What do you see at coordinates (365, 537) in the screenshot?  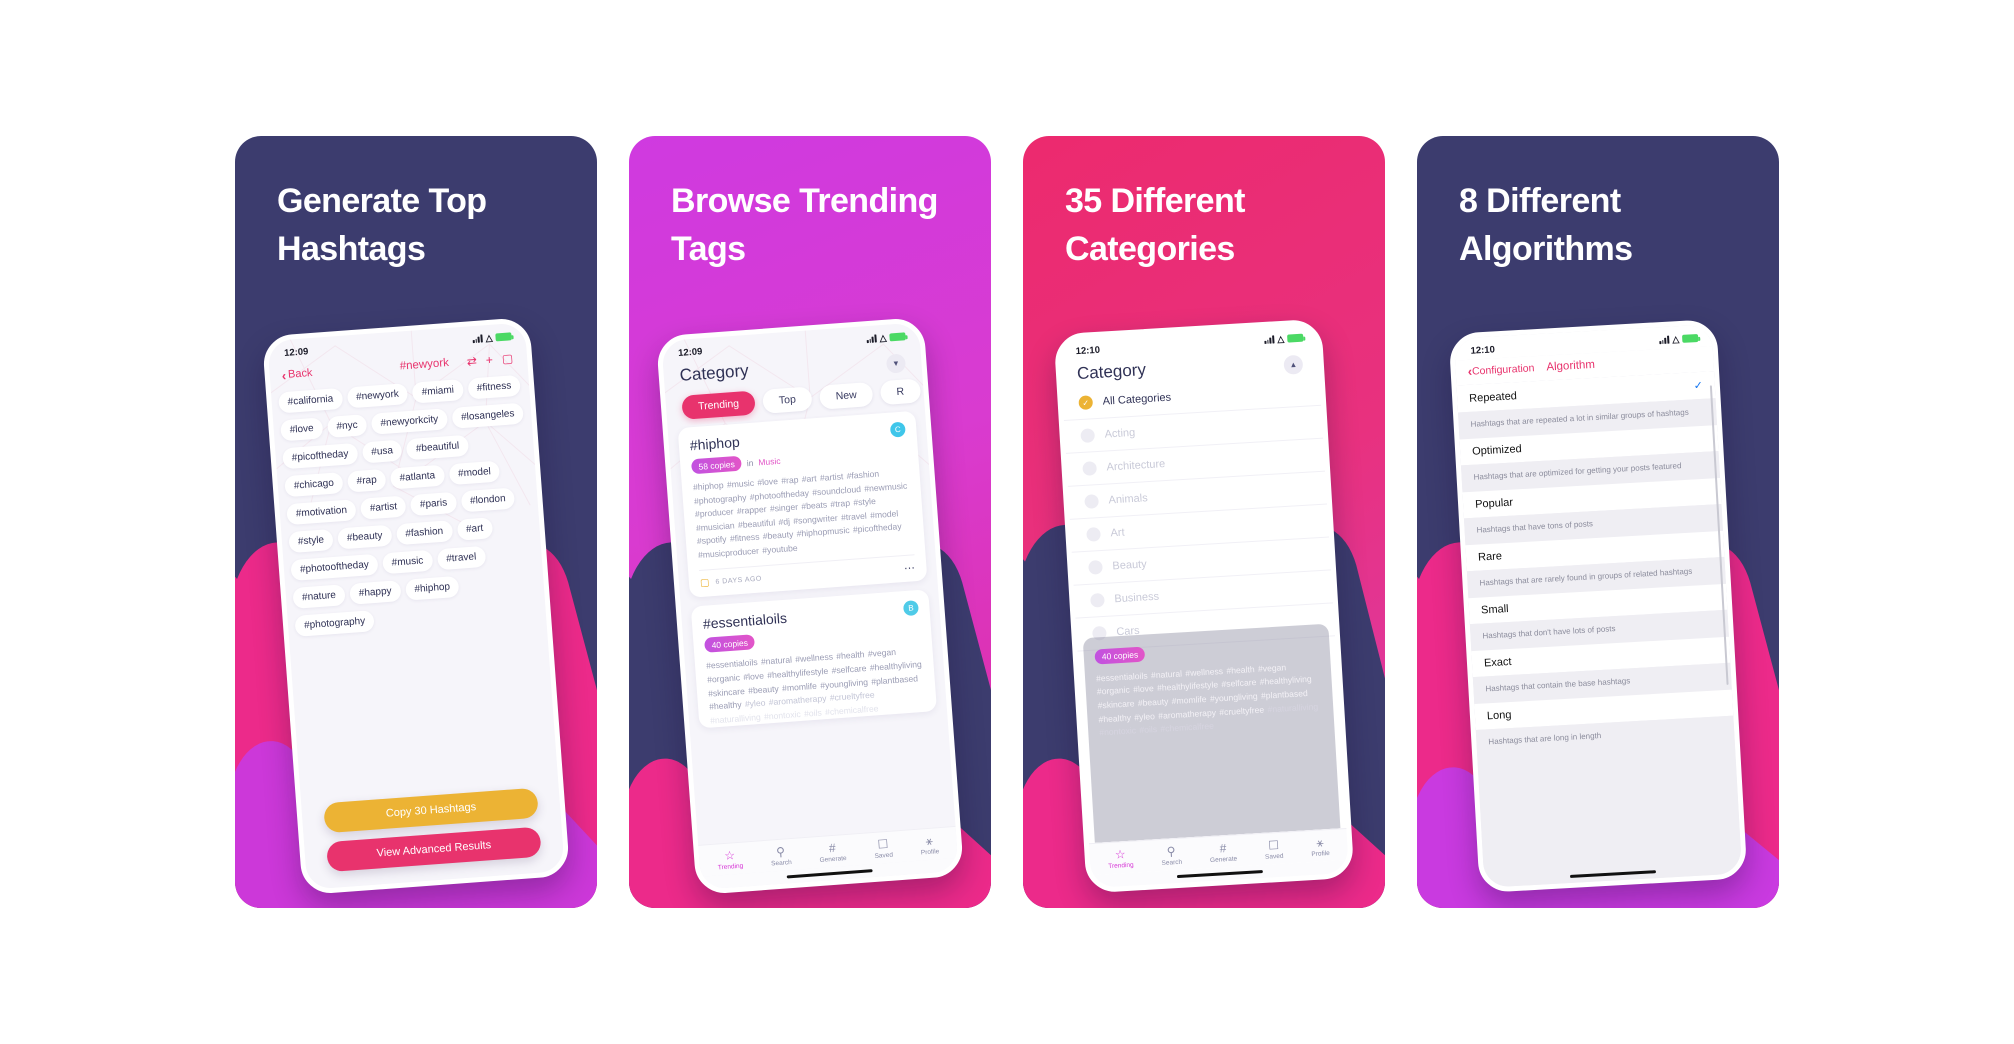 I see `hashtag-chip: #beauty` at bounding box center [365, 537].